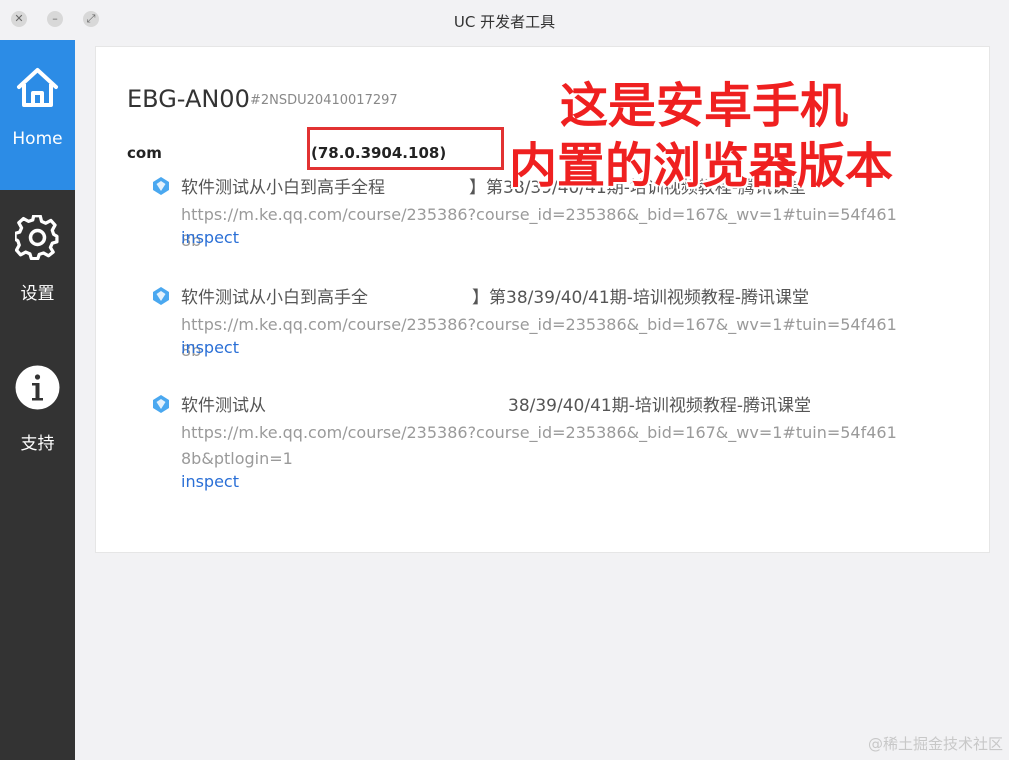 This screenshot has height=760, width=1009. I want to click on title-bar: ✕ – ⤢ UC 开发者工具, so click(504, 20).